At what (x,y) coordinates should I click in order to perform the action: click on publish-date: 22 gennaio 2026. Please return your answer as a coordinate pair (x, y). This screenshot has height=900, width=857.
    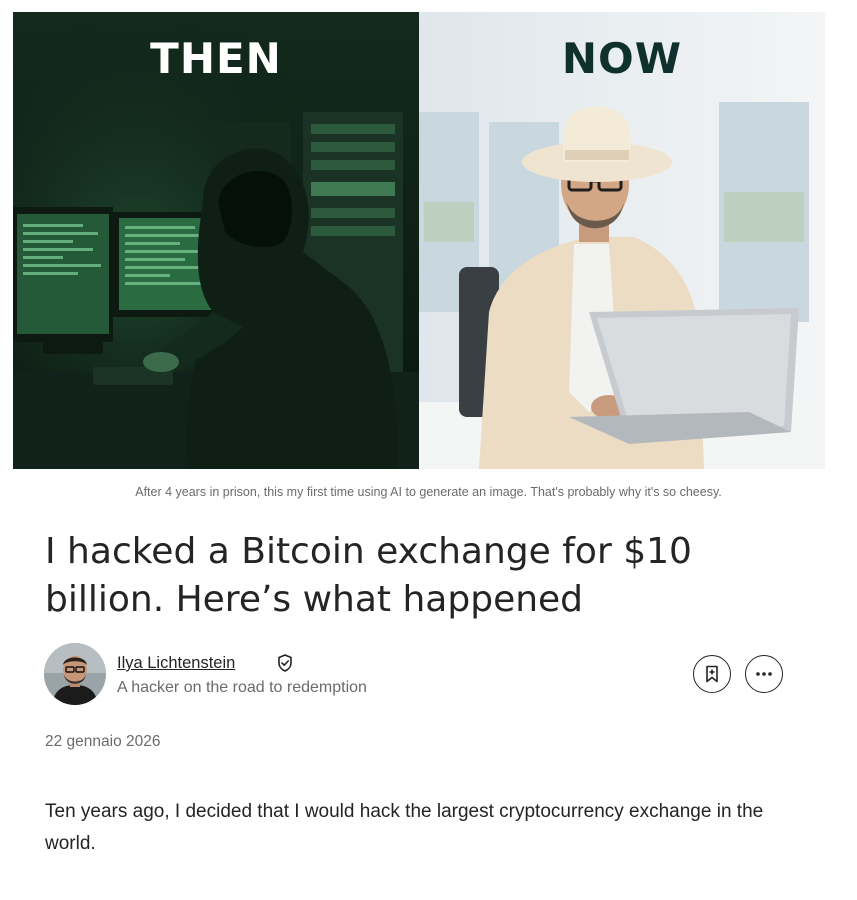
    Looking at the image, I should click on (103, 741).